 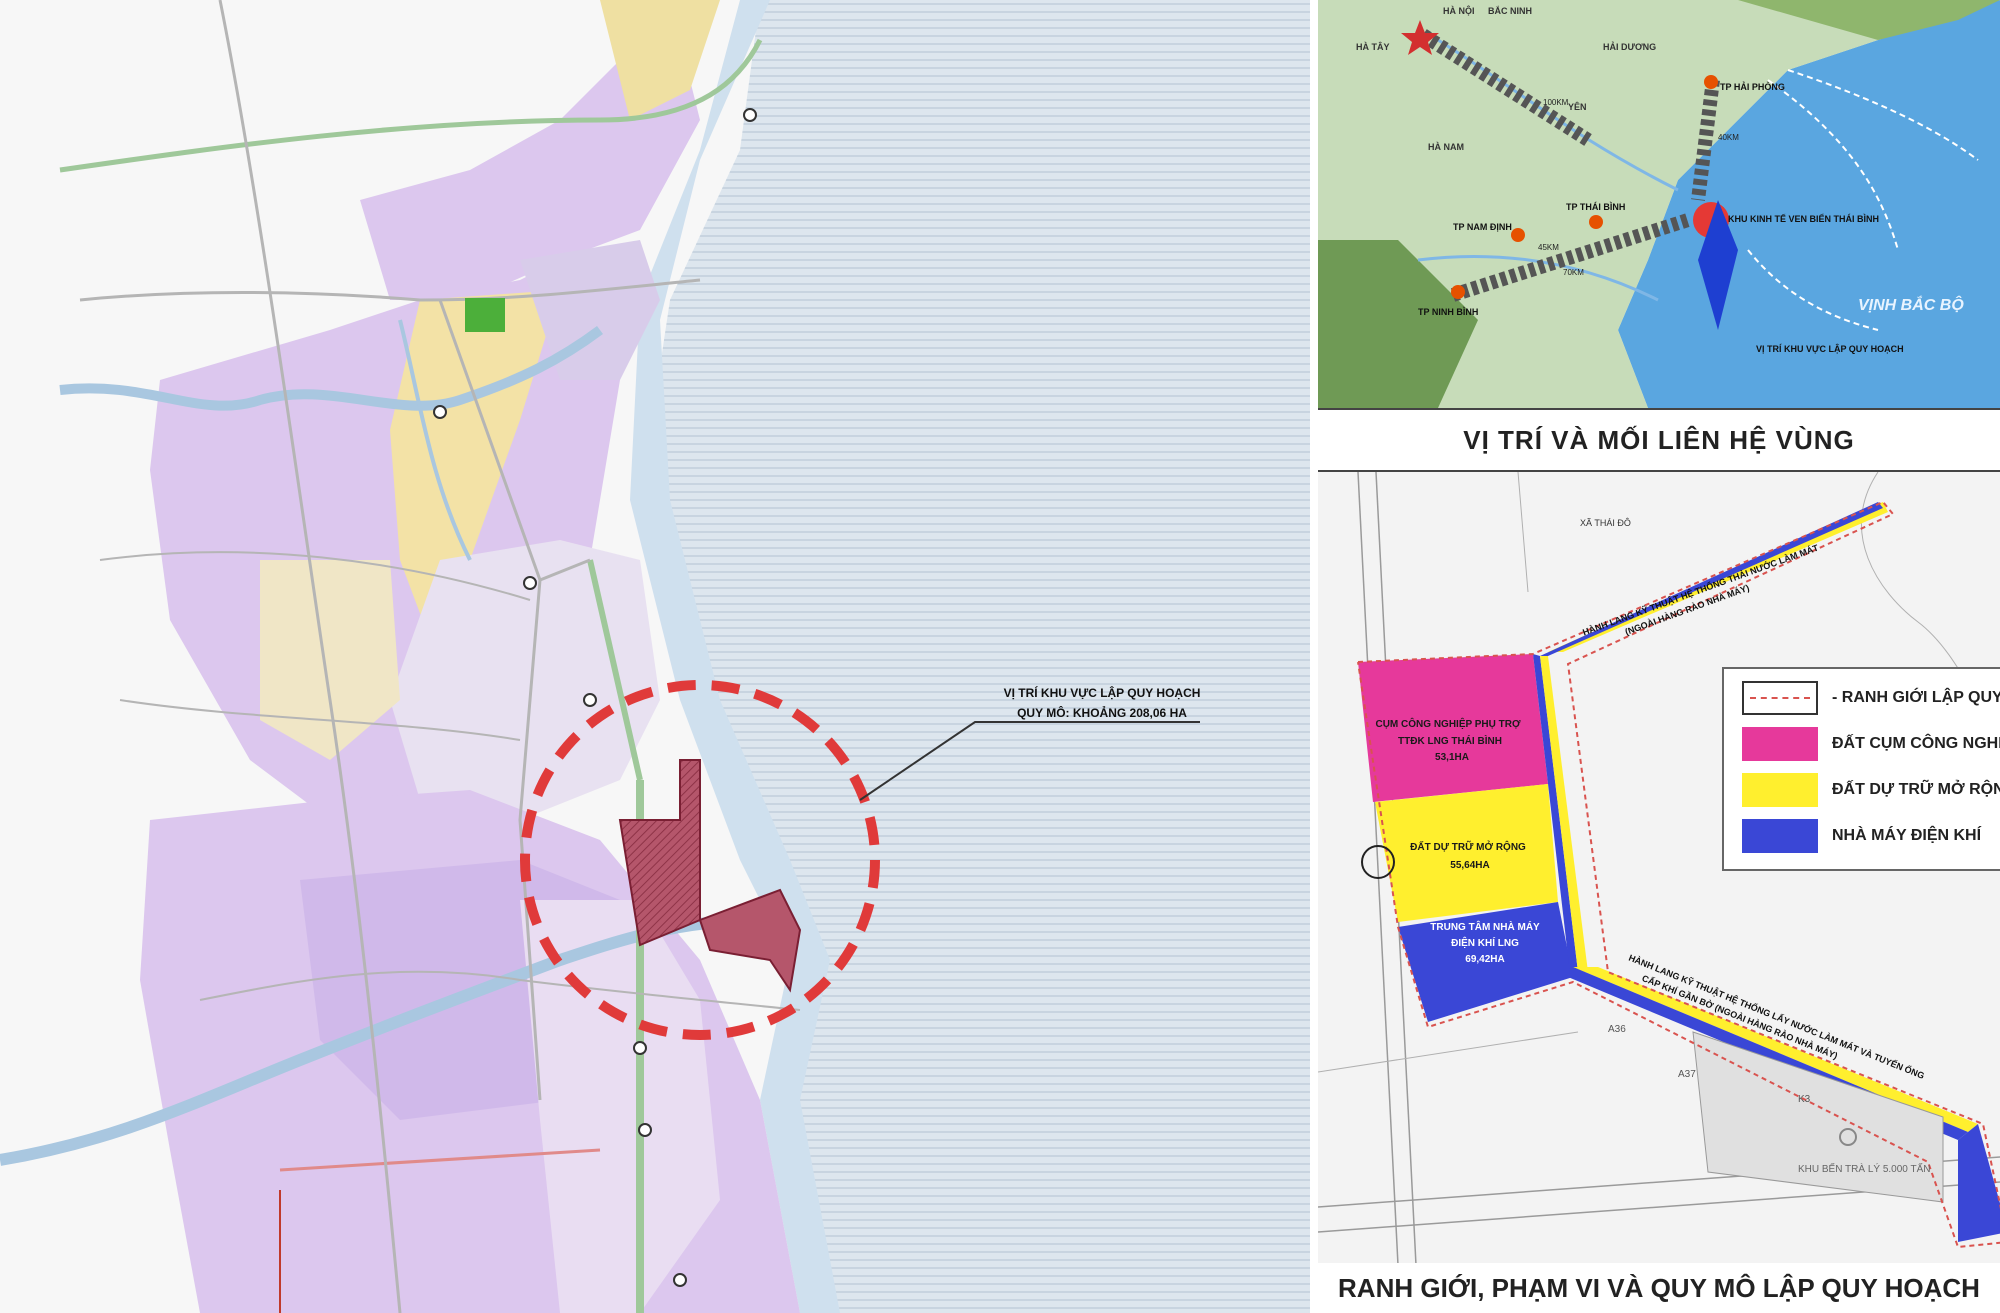 I want to click on zone-industrial-area: 53,1HA, so click(x=1452, y=757).